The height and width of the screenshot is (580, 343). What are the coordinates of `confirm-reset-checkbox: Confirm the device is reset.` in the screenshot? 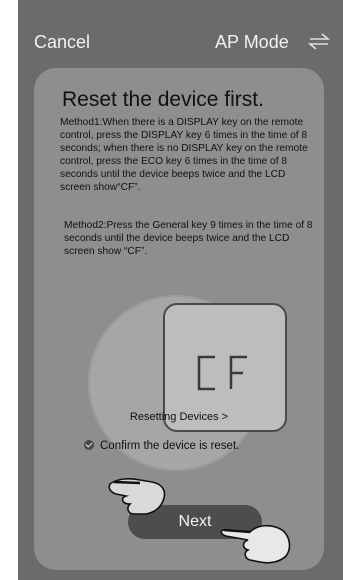 It's located at (161, 446).